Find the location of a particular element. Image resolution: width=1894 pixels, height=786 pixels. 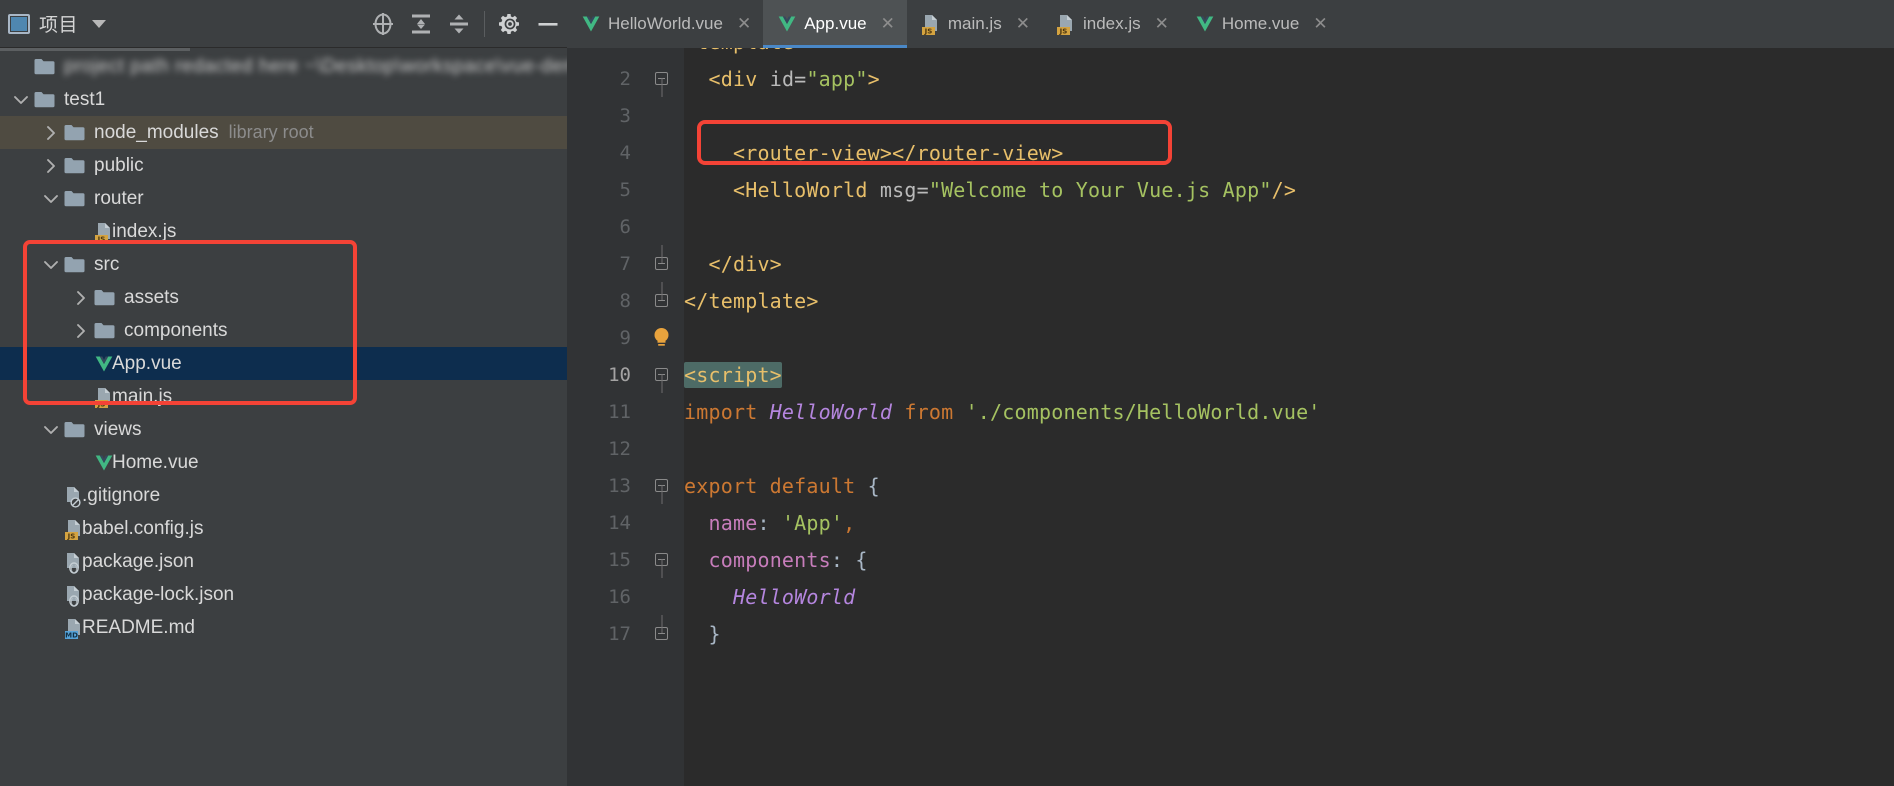

tree-row-index.js: JS index.js is located at coordinates (283, 231).